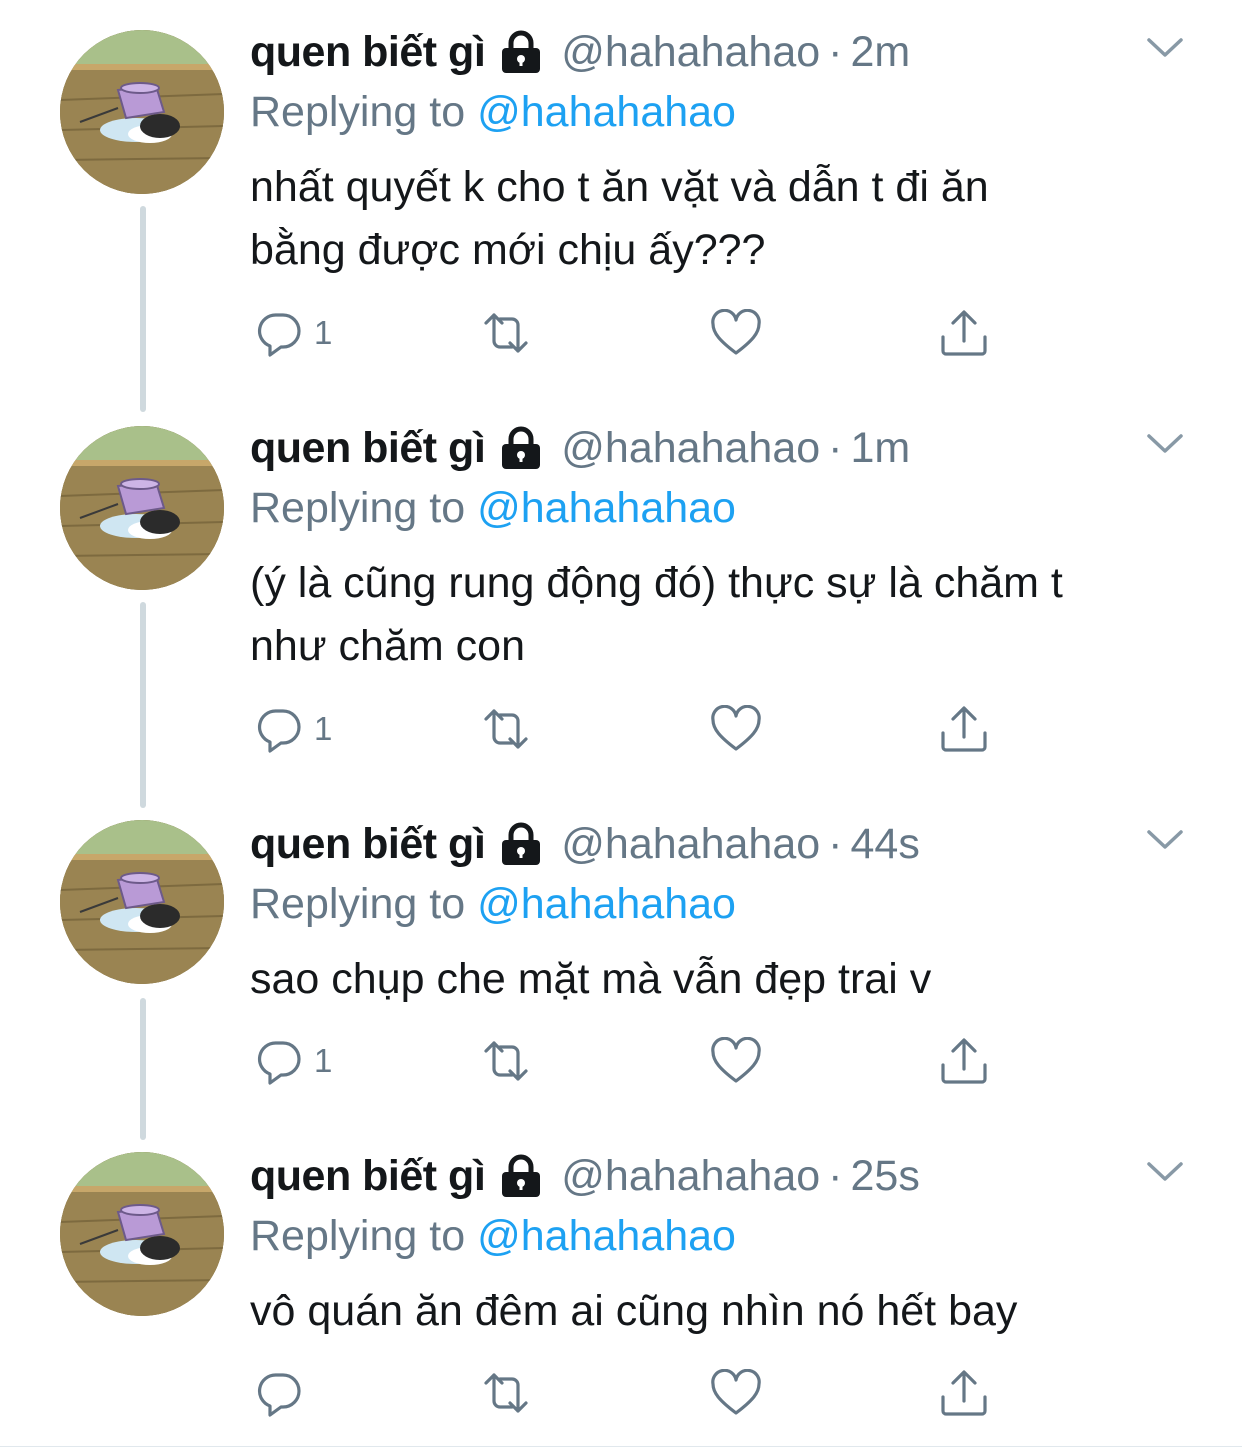 The height and width of the screenshot is (1447, 1242). What do you see at coordinates (885, 1176) in the screenshot?
I see `timestamp: 25s` at bounding box center [885, 1176].